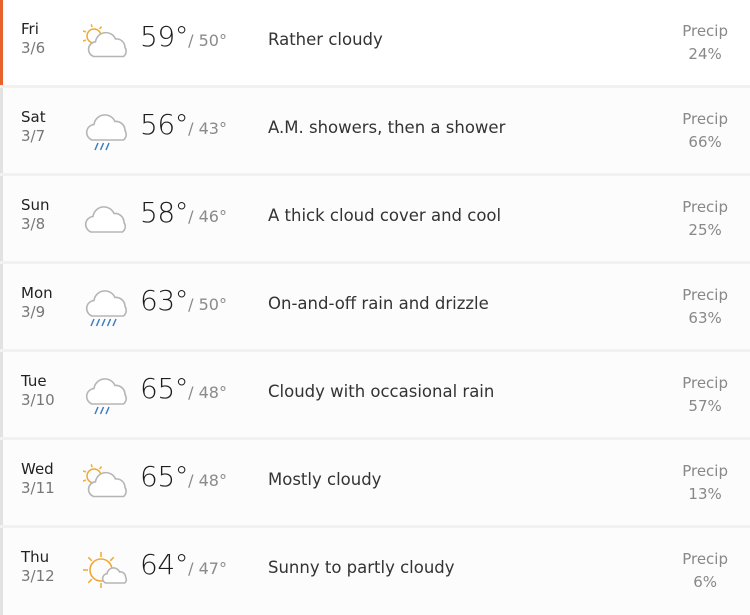 This screenshot has width=750, height=615. I want to click on precip-value: 57%, so click(705, 406).